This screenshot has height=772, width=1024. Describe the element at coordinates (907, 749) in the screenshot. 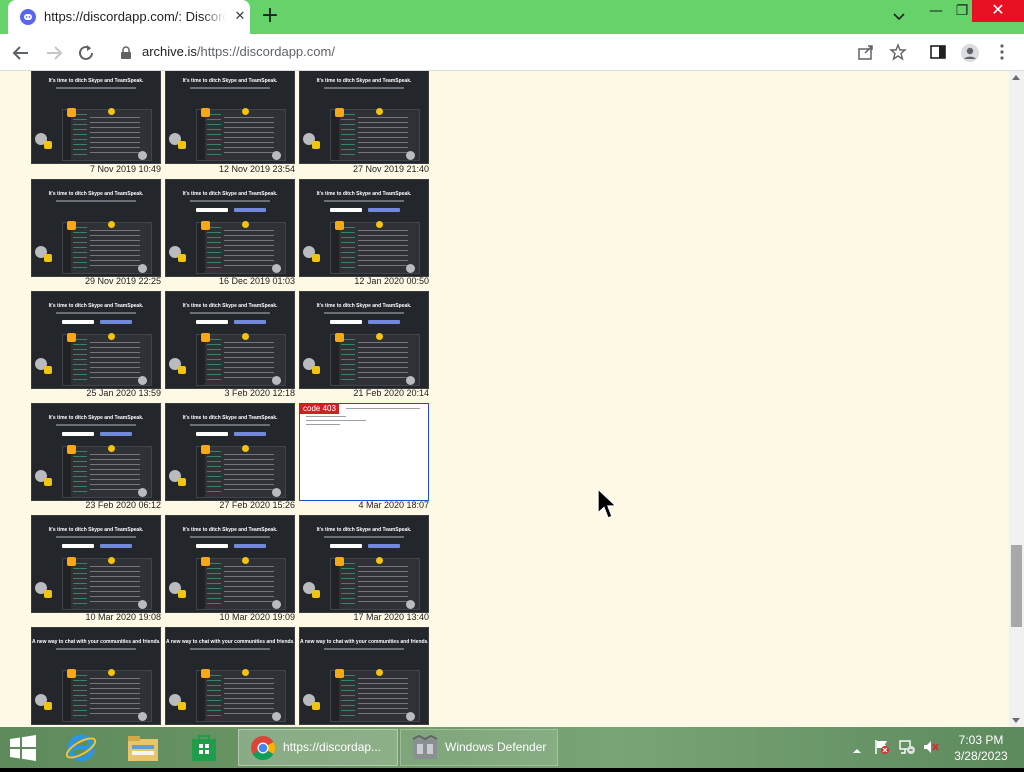

I see `network-icon` at that location.